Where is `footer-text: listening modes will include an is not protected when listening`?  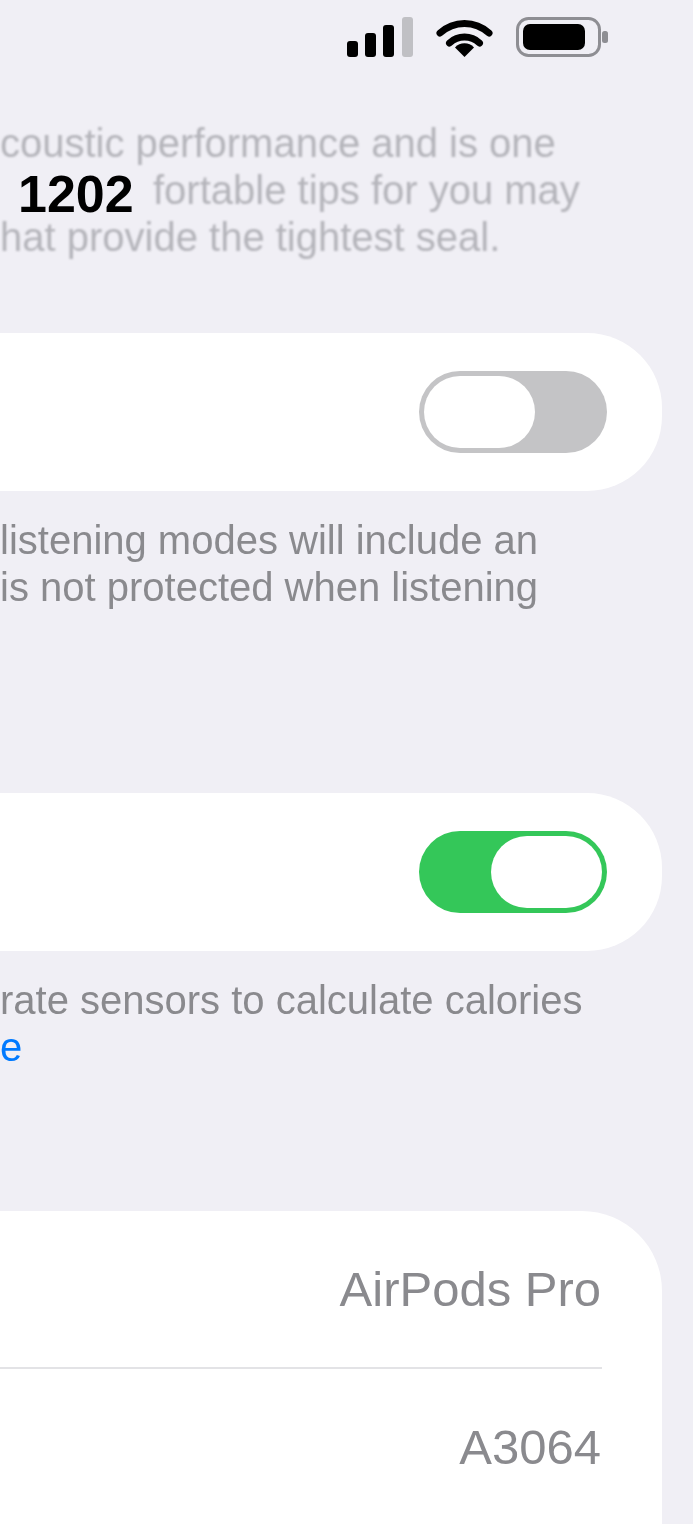 footer-text: listening modes will include an is not protected when listening is located at coordinates (269, 564).